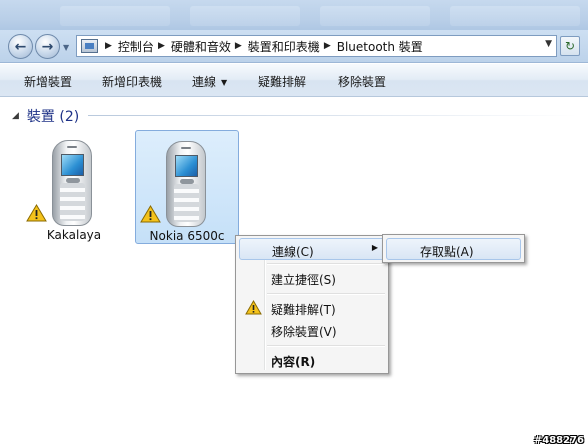  I want to click on recent-pages-dropdown: ▼, so click(66, 47).